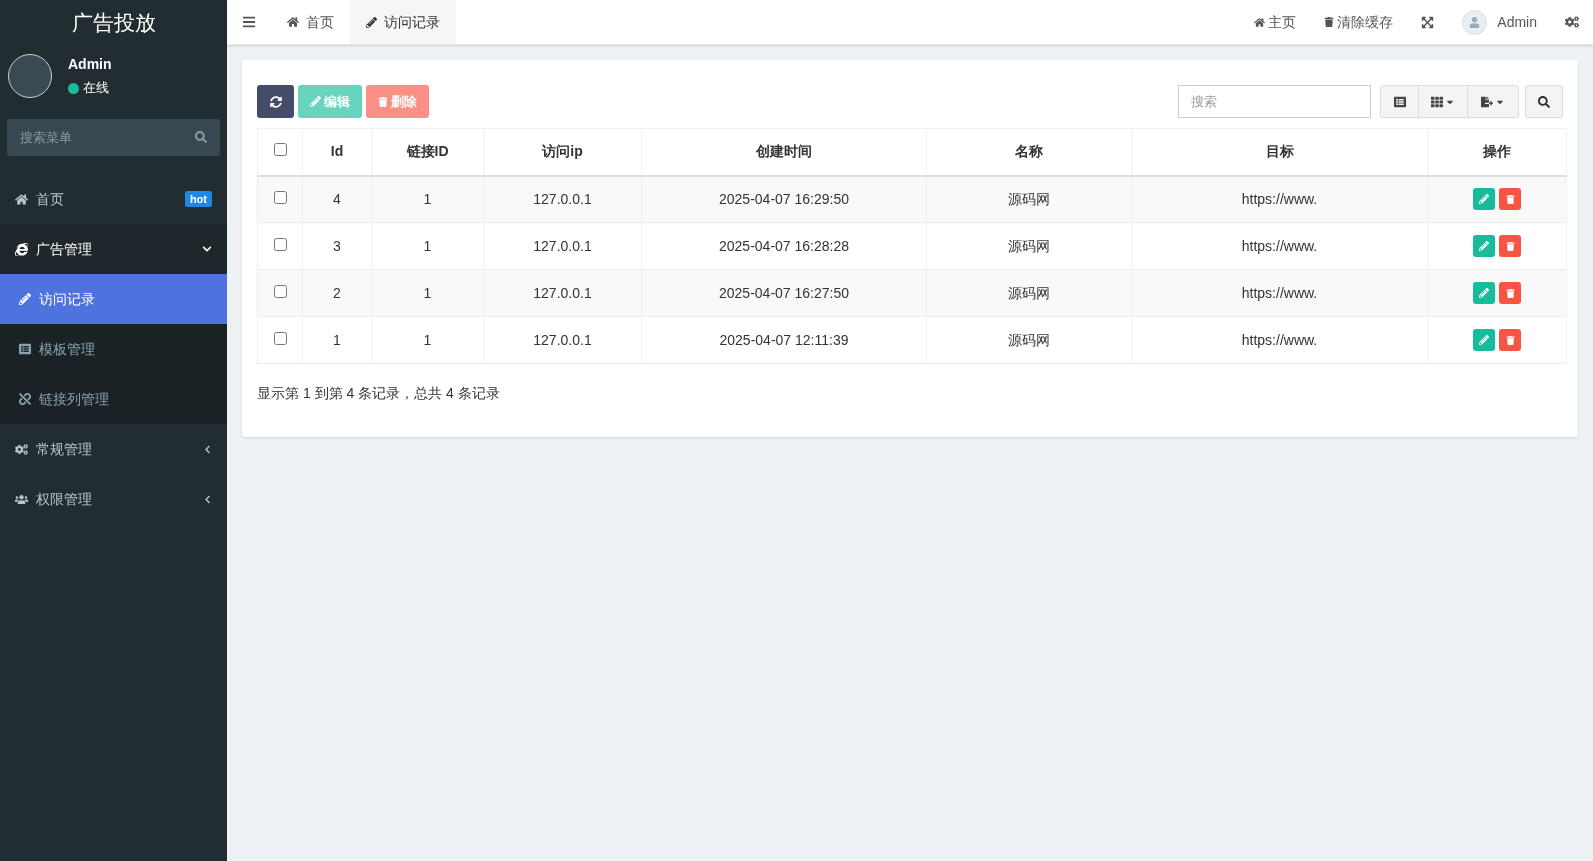 The image size is (1593, 861). What do you see at coordinates (207, 249) in the screenshot?
I see `chevron-down-icon` at bounding box center [207, 249].